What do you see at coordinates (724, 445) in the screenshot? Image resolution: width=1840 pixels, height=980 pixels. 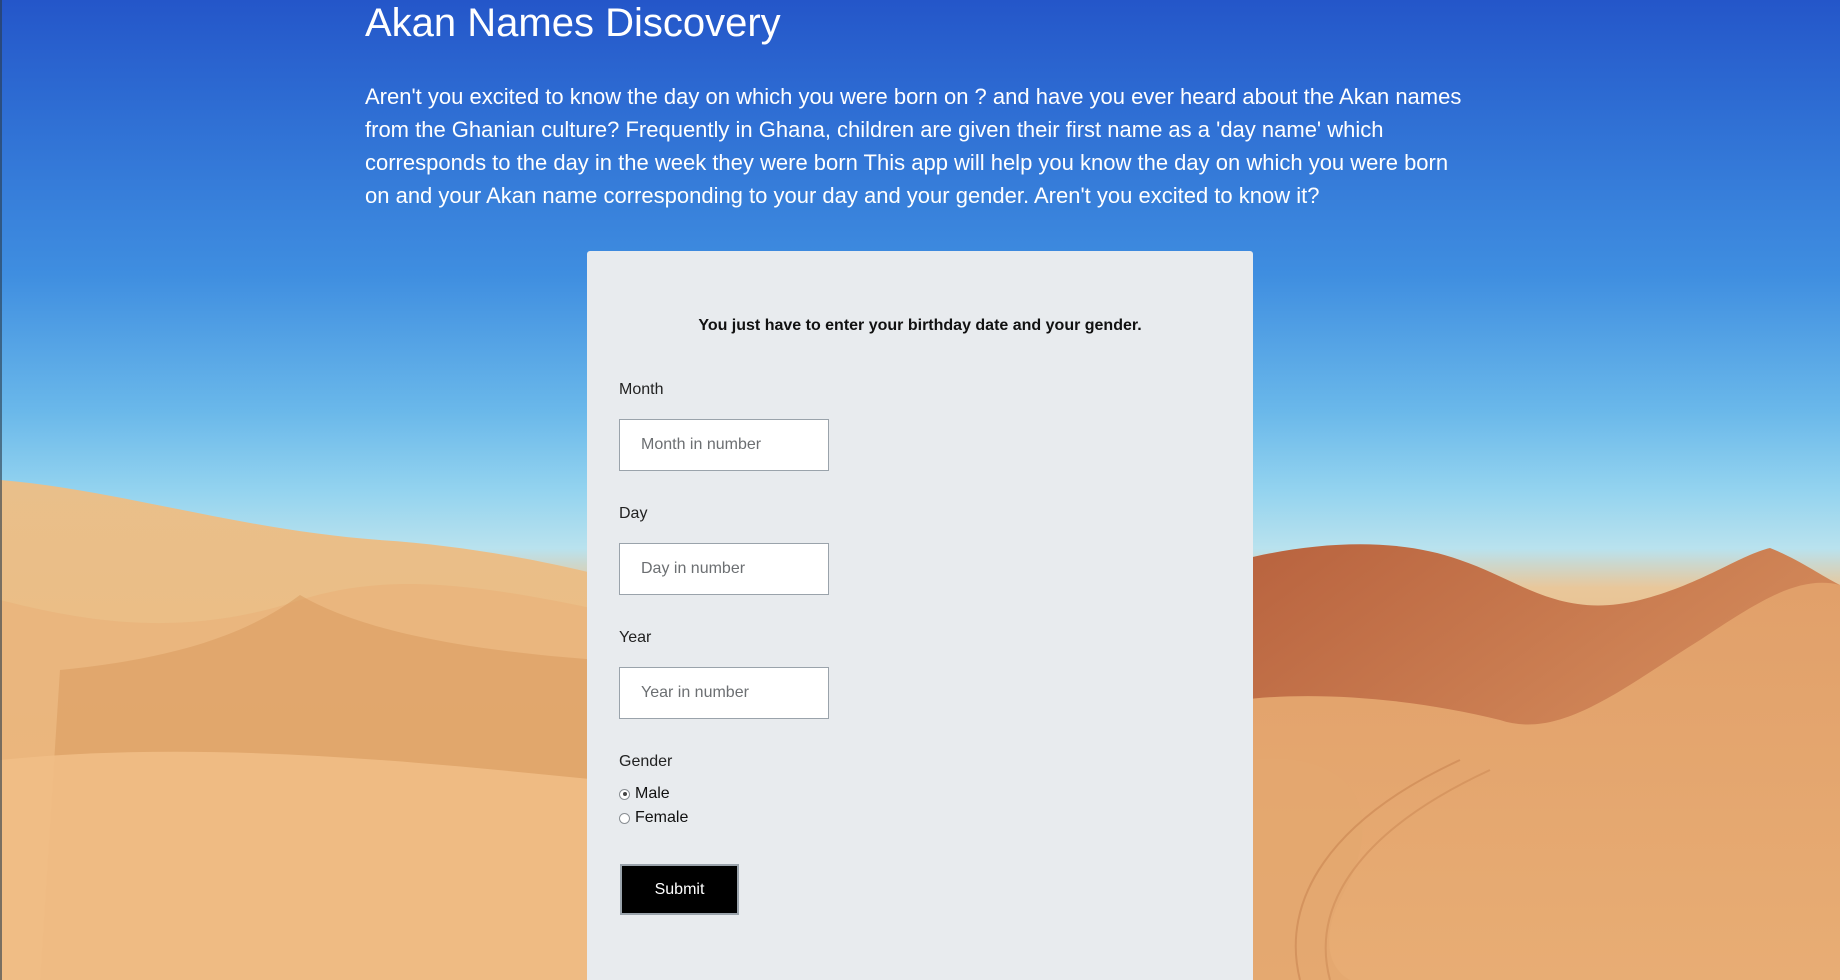 I see `month-input` at bounding box center [724, 445].